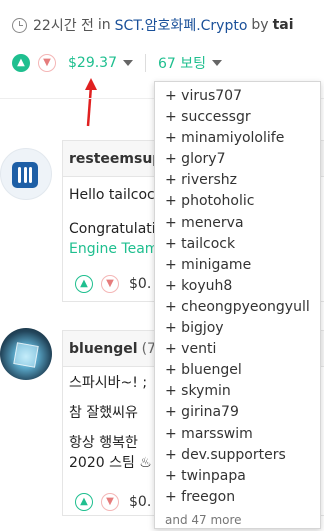  What do you see at coordinates (19, 25) in the screenshot?
I see `clock-icon` at bounding box center [19, 25].